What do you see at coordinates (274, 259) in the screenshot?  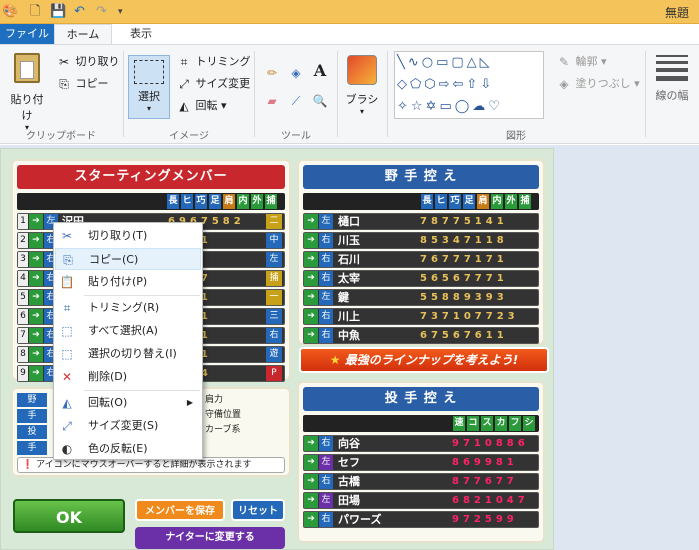 I see `position-badge: 左` at bounding box center [274, 259].